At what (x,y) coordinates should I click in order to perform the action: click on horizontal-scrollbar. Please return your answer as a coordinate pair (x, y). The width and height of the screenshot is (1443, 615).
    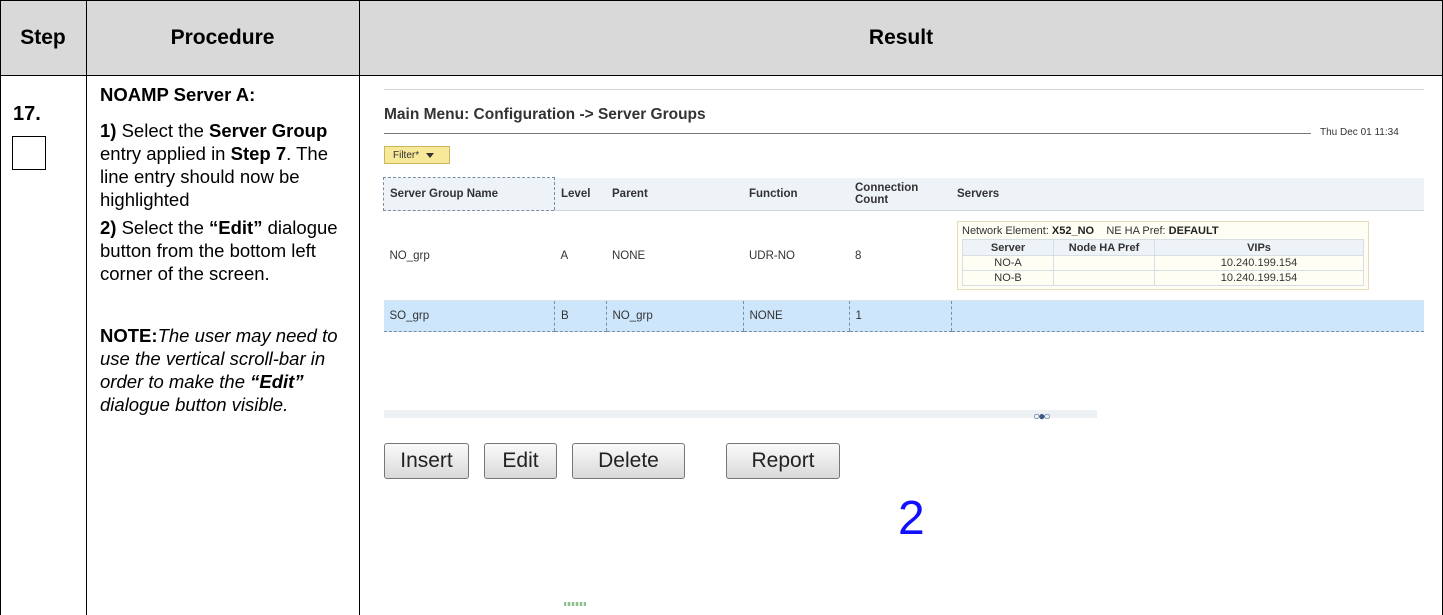
    Looking at the image, I should click on (740, 414).